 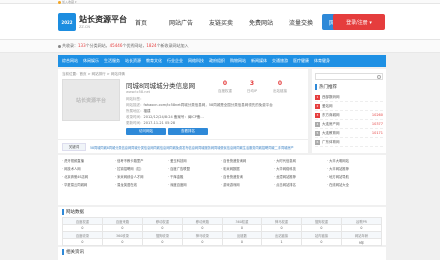 What do you see at coordinates (194, 168) in the screenshot?
I see `link-item: · 百度广告联盟` at bounding box center [194, 168].